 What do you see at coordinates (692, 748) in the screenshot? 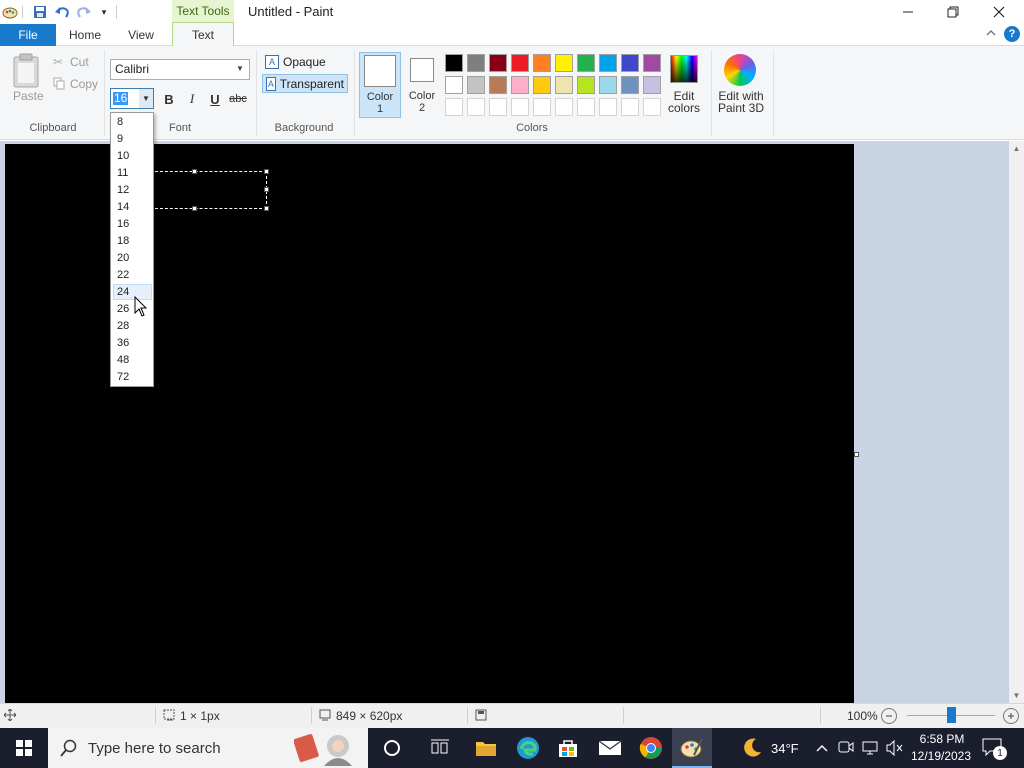
I see `paint-taskbar-icon` at bounding box center [692, 748].